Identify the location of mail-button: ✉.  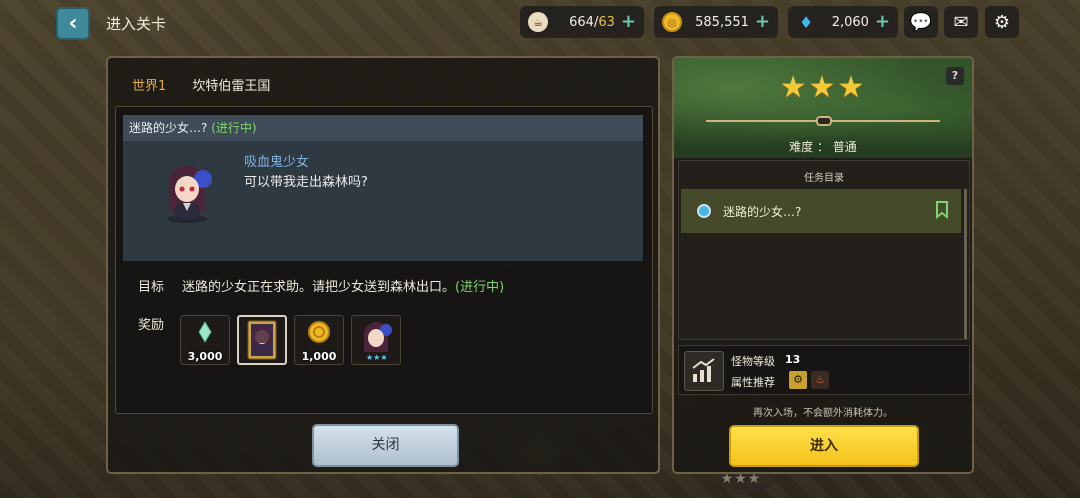
(961, 22).